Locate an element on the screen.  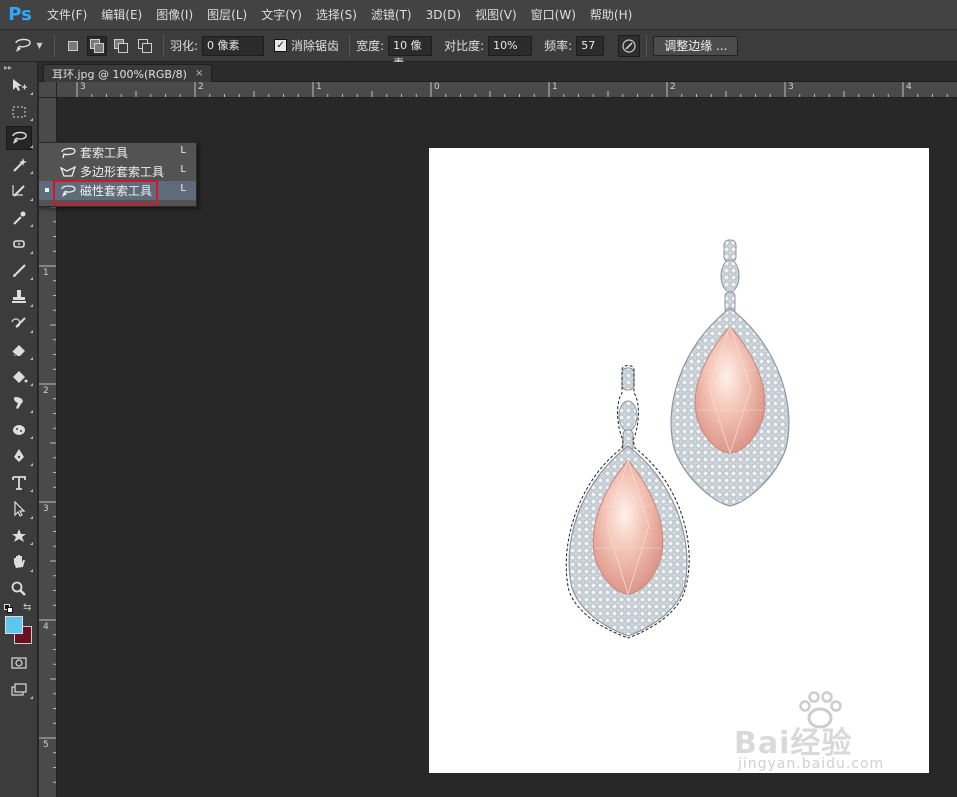
stamp-icon is located at coordinates (19, 297).